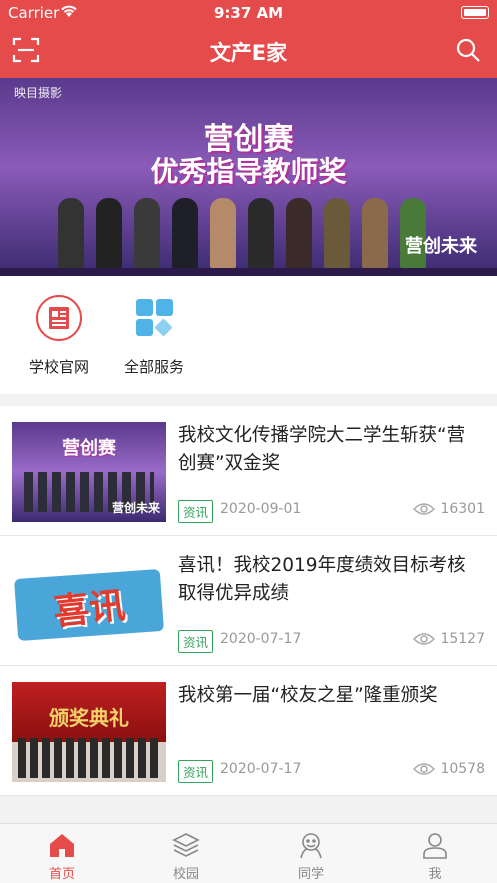  What do you see at coordinates (61, 874) in the screenshot?
I see `tab-label: 首页` at bounding box center [61, 874].